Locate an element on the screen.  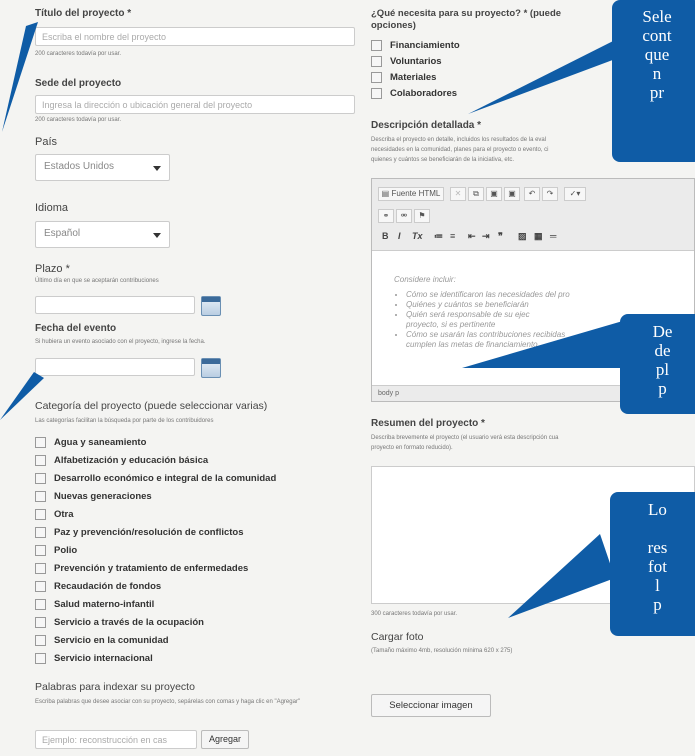
top-callout: Sele cont que n pr is located at coordinates (653, 81).